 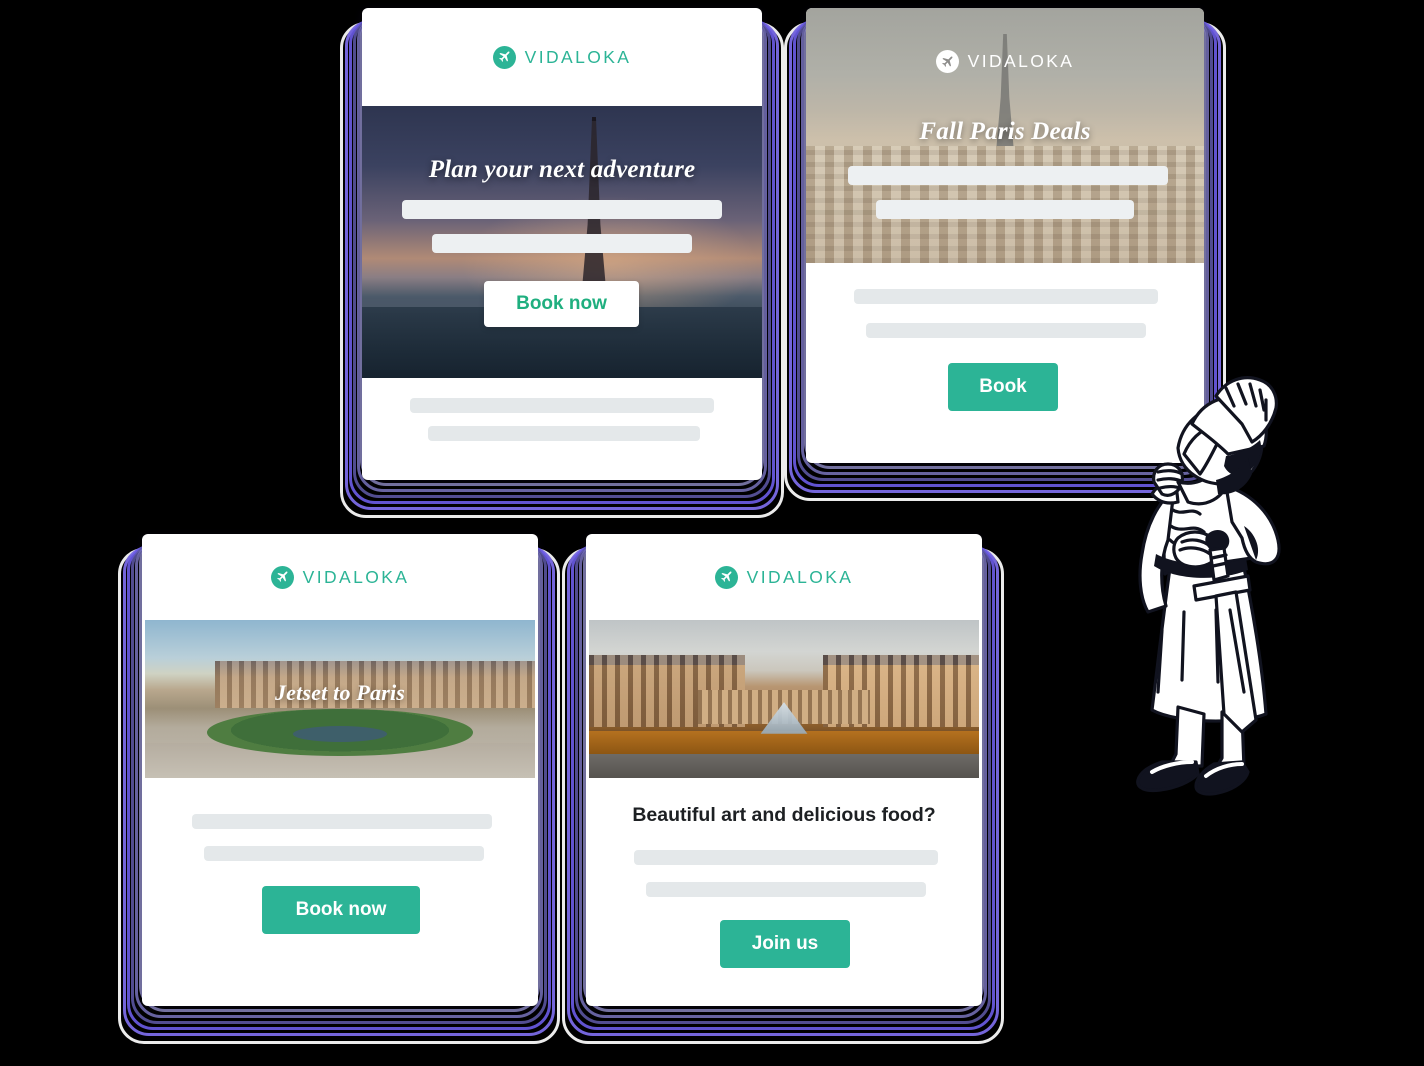 I want to click on hero-banner: Plan your next adventure Book now, so click(x=562, y=242).